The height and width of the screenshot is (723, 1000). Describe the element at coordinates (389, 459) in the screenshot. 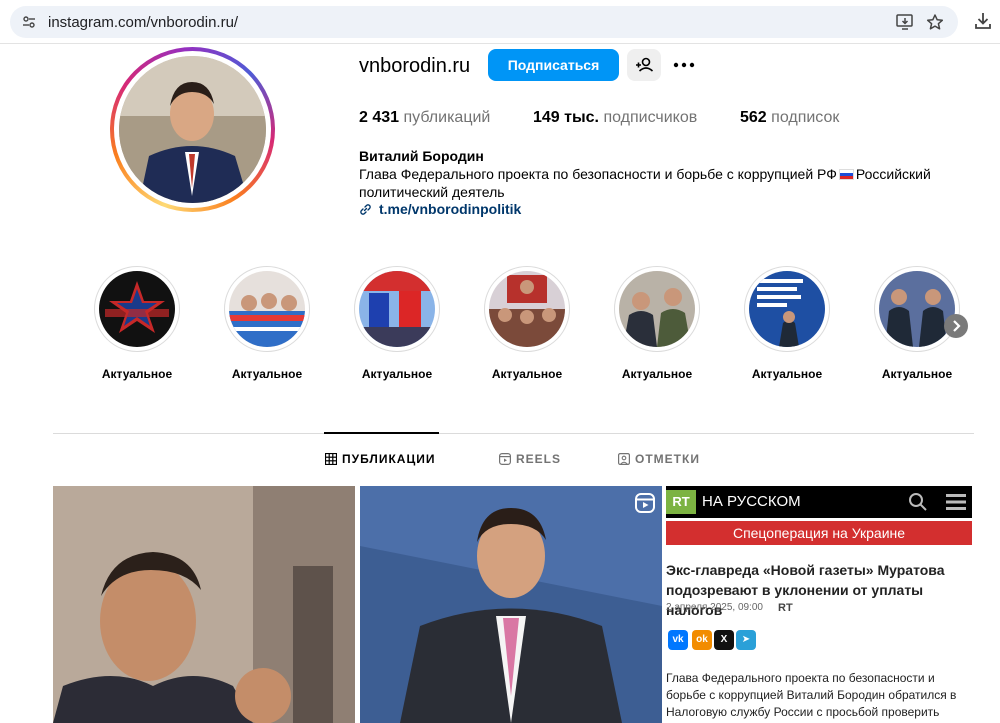

I see `tab-posts-label: ПУБЛИКАЦИИ` at that location.